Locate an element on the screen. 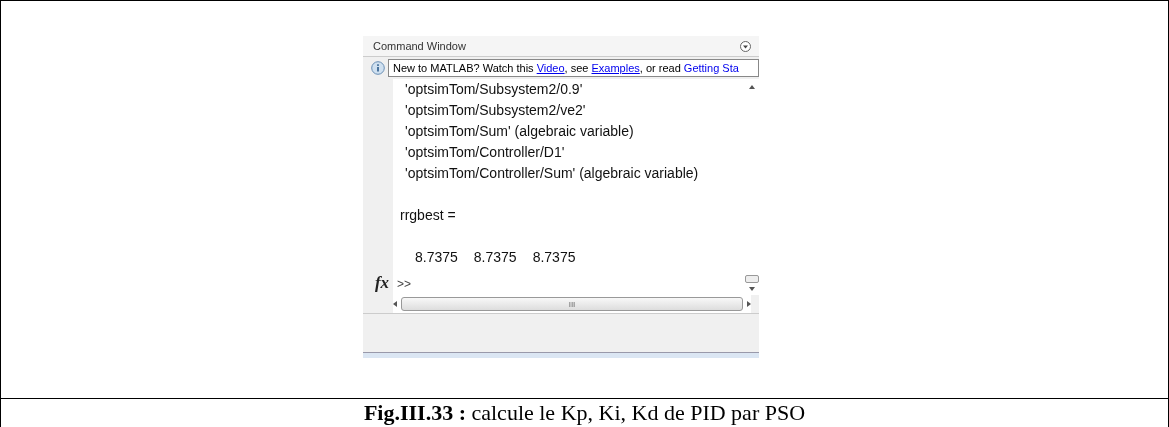  output-line: 'optsimTom/Controller/Sum' (algebraic variable) is located at coordinates (552, 173).